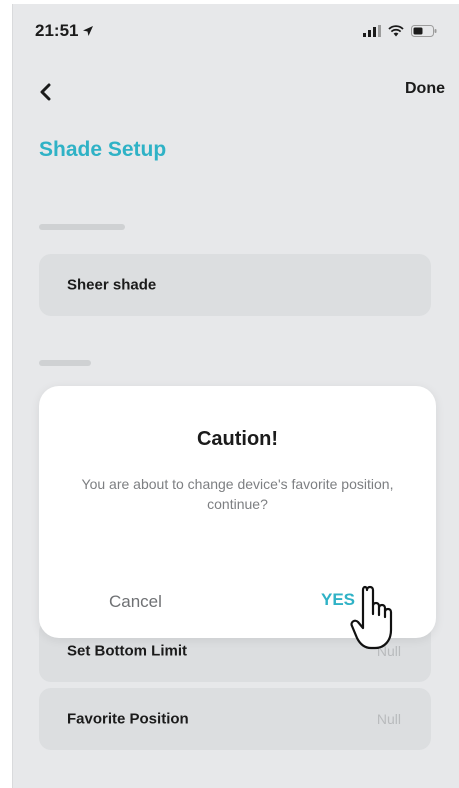 The height and width of the screenshot is (788, 459). What do you see at coordinates (237, 439) in the screenshot?
I see `dialog-title: Caution!` at bounding box center [237, 439].